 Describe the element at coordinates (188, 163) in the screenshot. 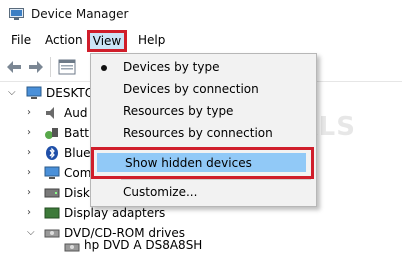

I see `menu-item-label: Show hidden devices` at that location.